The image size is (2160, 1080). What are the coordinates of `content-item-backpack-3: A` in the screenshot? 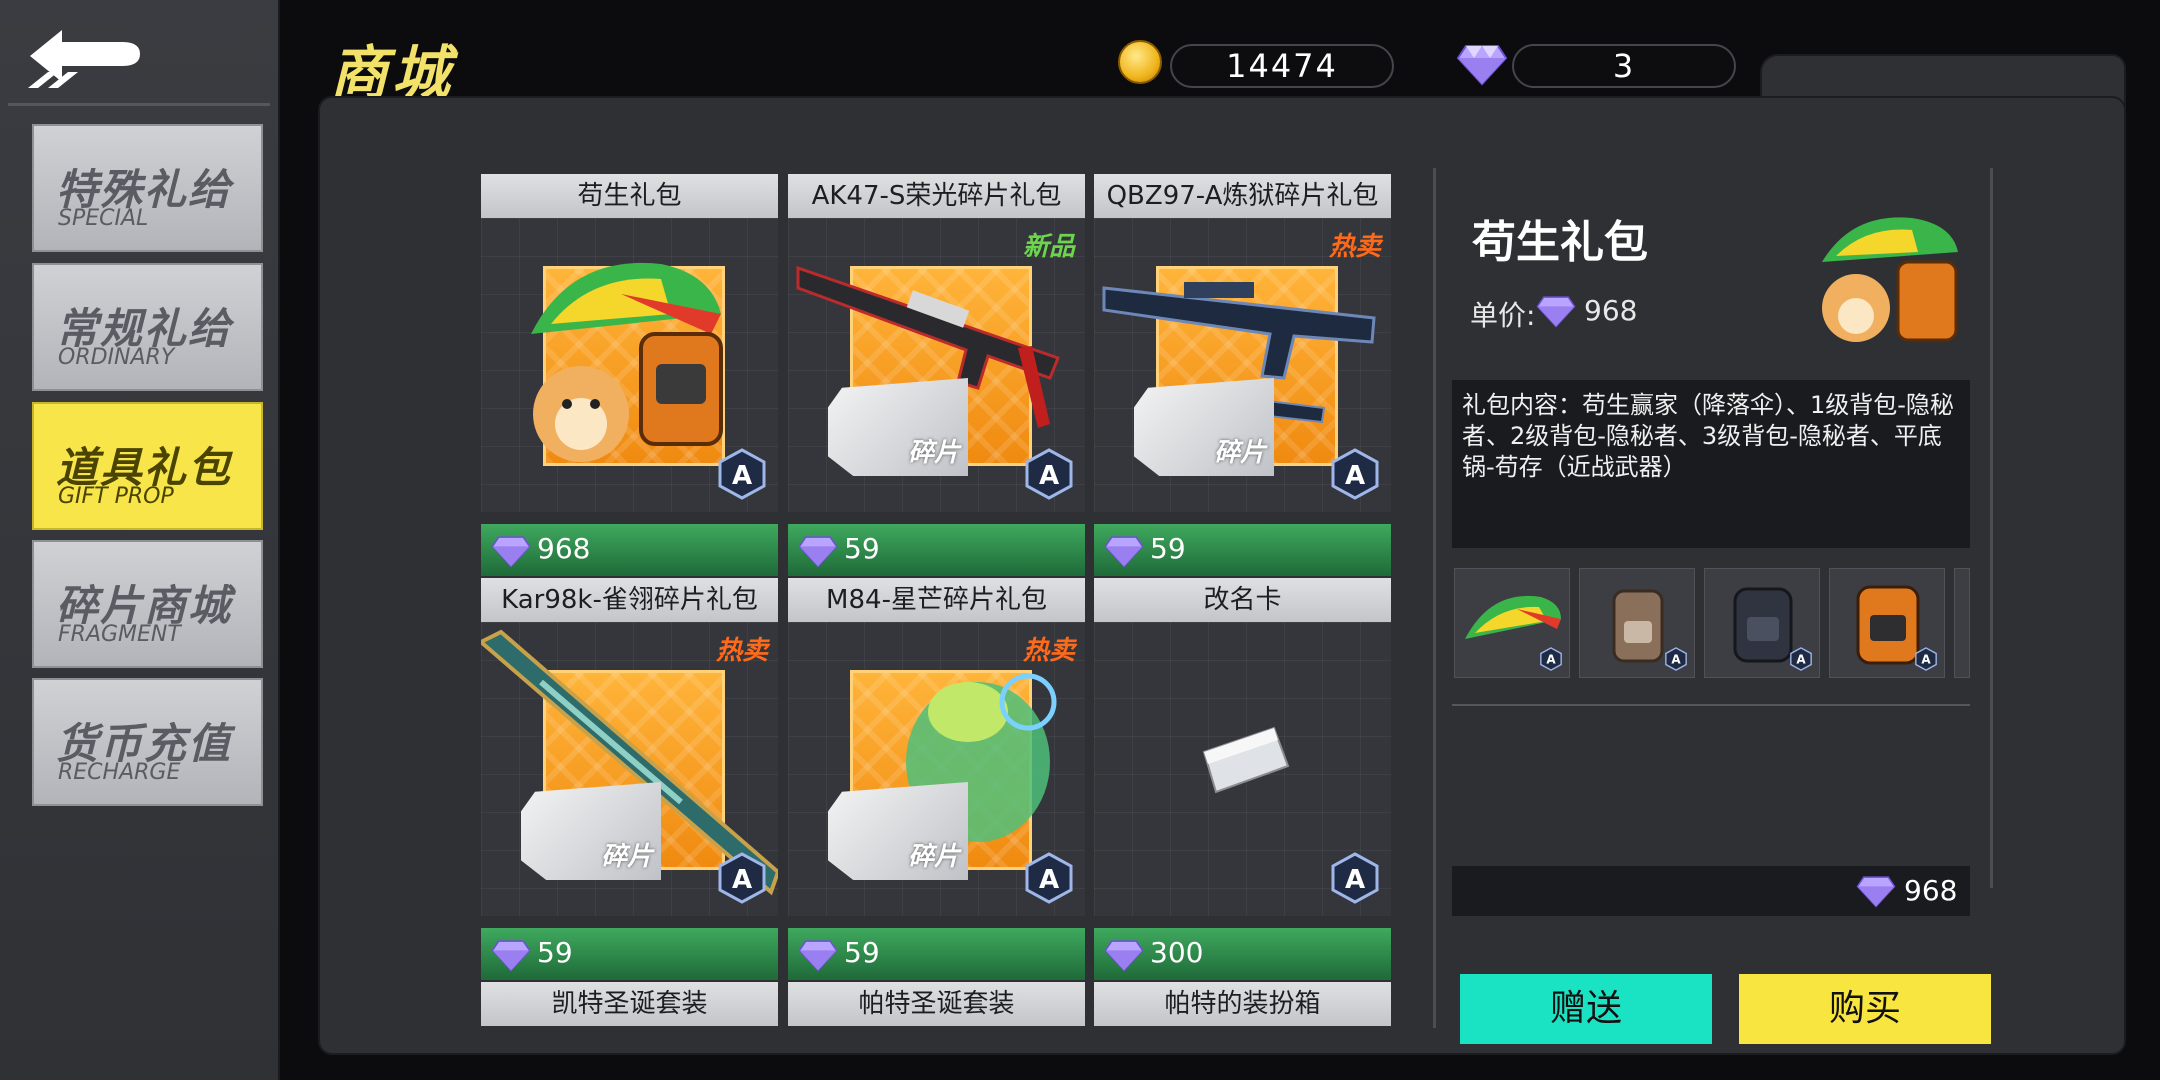 It's located at (1887, 623).